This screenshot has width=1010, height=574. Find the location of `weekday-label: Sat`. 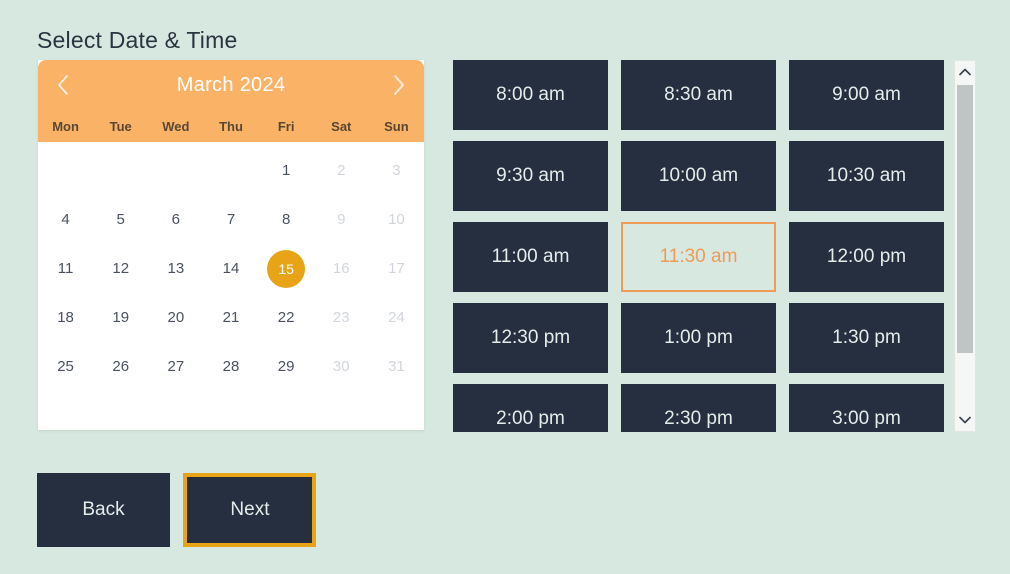

weekday-label: Sat is located at coordinates (341, 126).